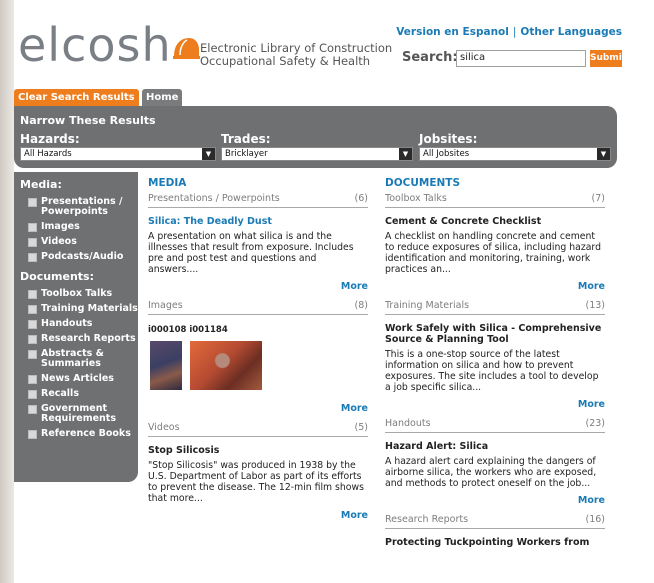 The width and height of the screenshot is (654, 583). Describe the element at coordinates (495, 542) in the screenshot. I see `result-title-link: Protecting Tuckpointing Workers from` at that location.